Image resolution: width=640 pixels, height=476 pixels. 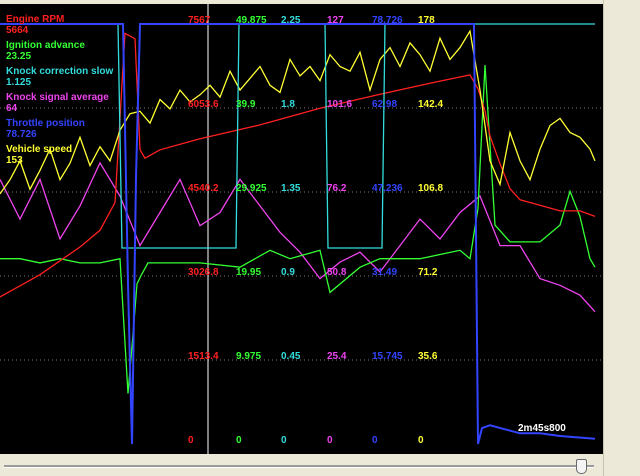 I want to click on scroll-track, so click(x=299, y=466).